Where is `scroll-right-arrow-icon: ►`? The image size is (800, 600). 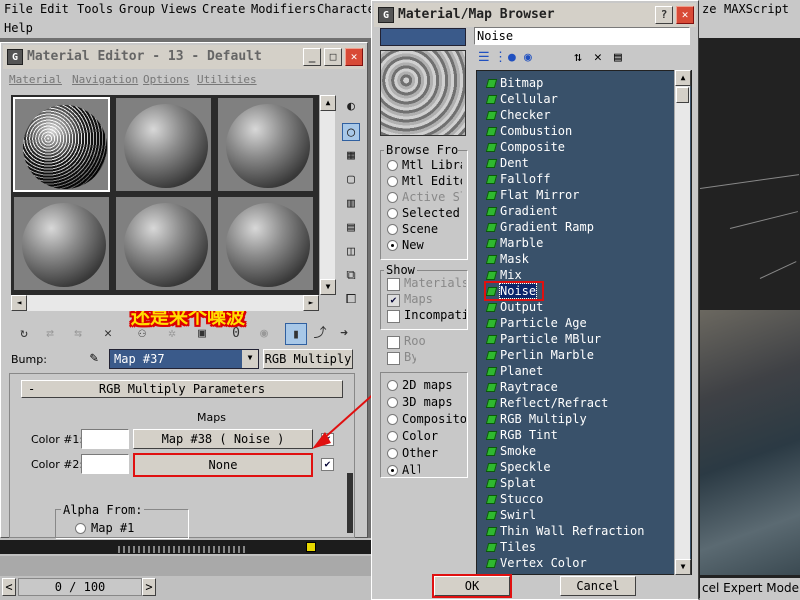
scroll-right-arrow-icon: ► is located at coordinates (311, 303).